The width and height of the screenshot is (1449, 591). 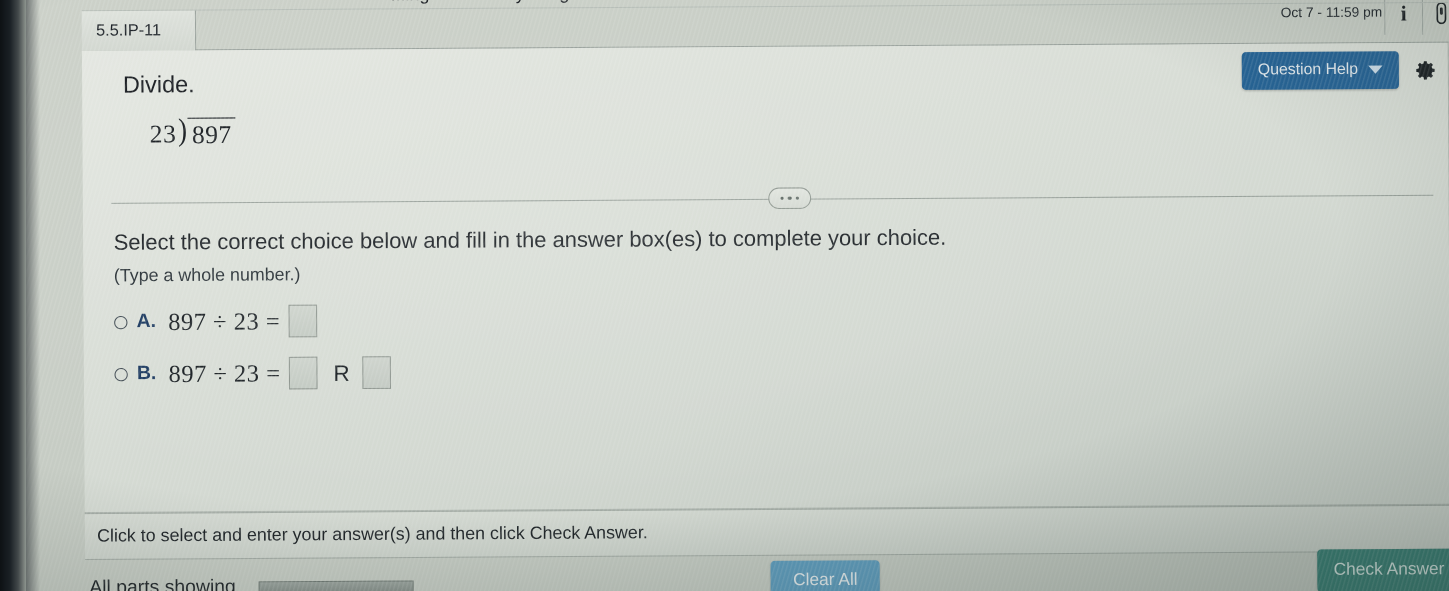 I want to click on question-help-button: Question Help, so click(x=1320, y=70).